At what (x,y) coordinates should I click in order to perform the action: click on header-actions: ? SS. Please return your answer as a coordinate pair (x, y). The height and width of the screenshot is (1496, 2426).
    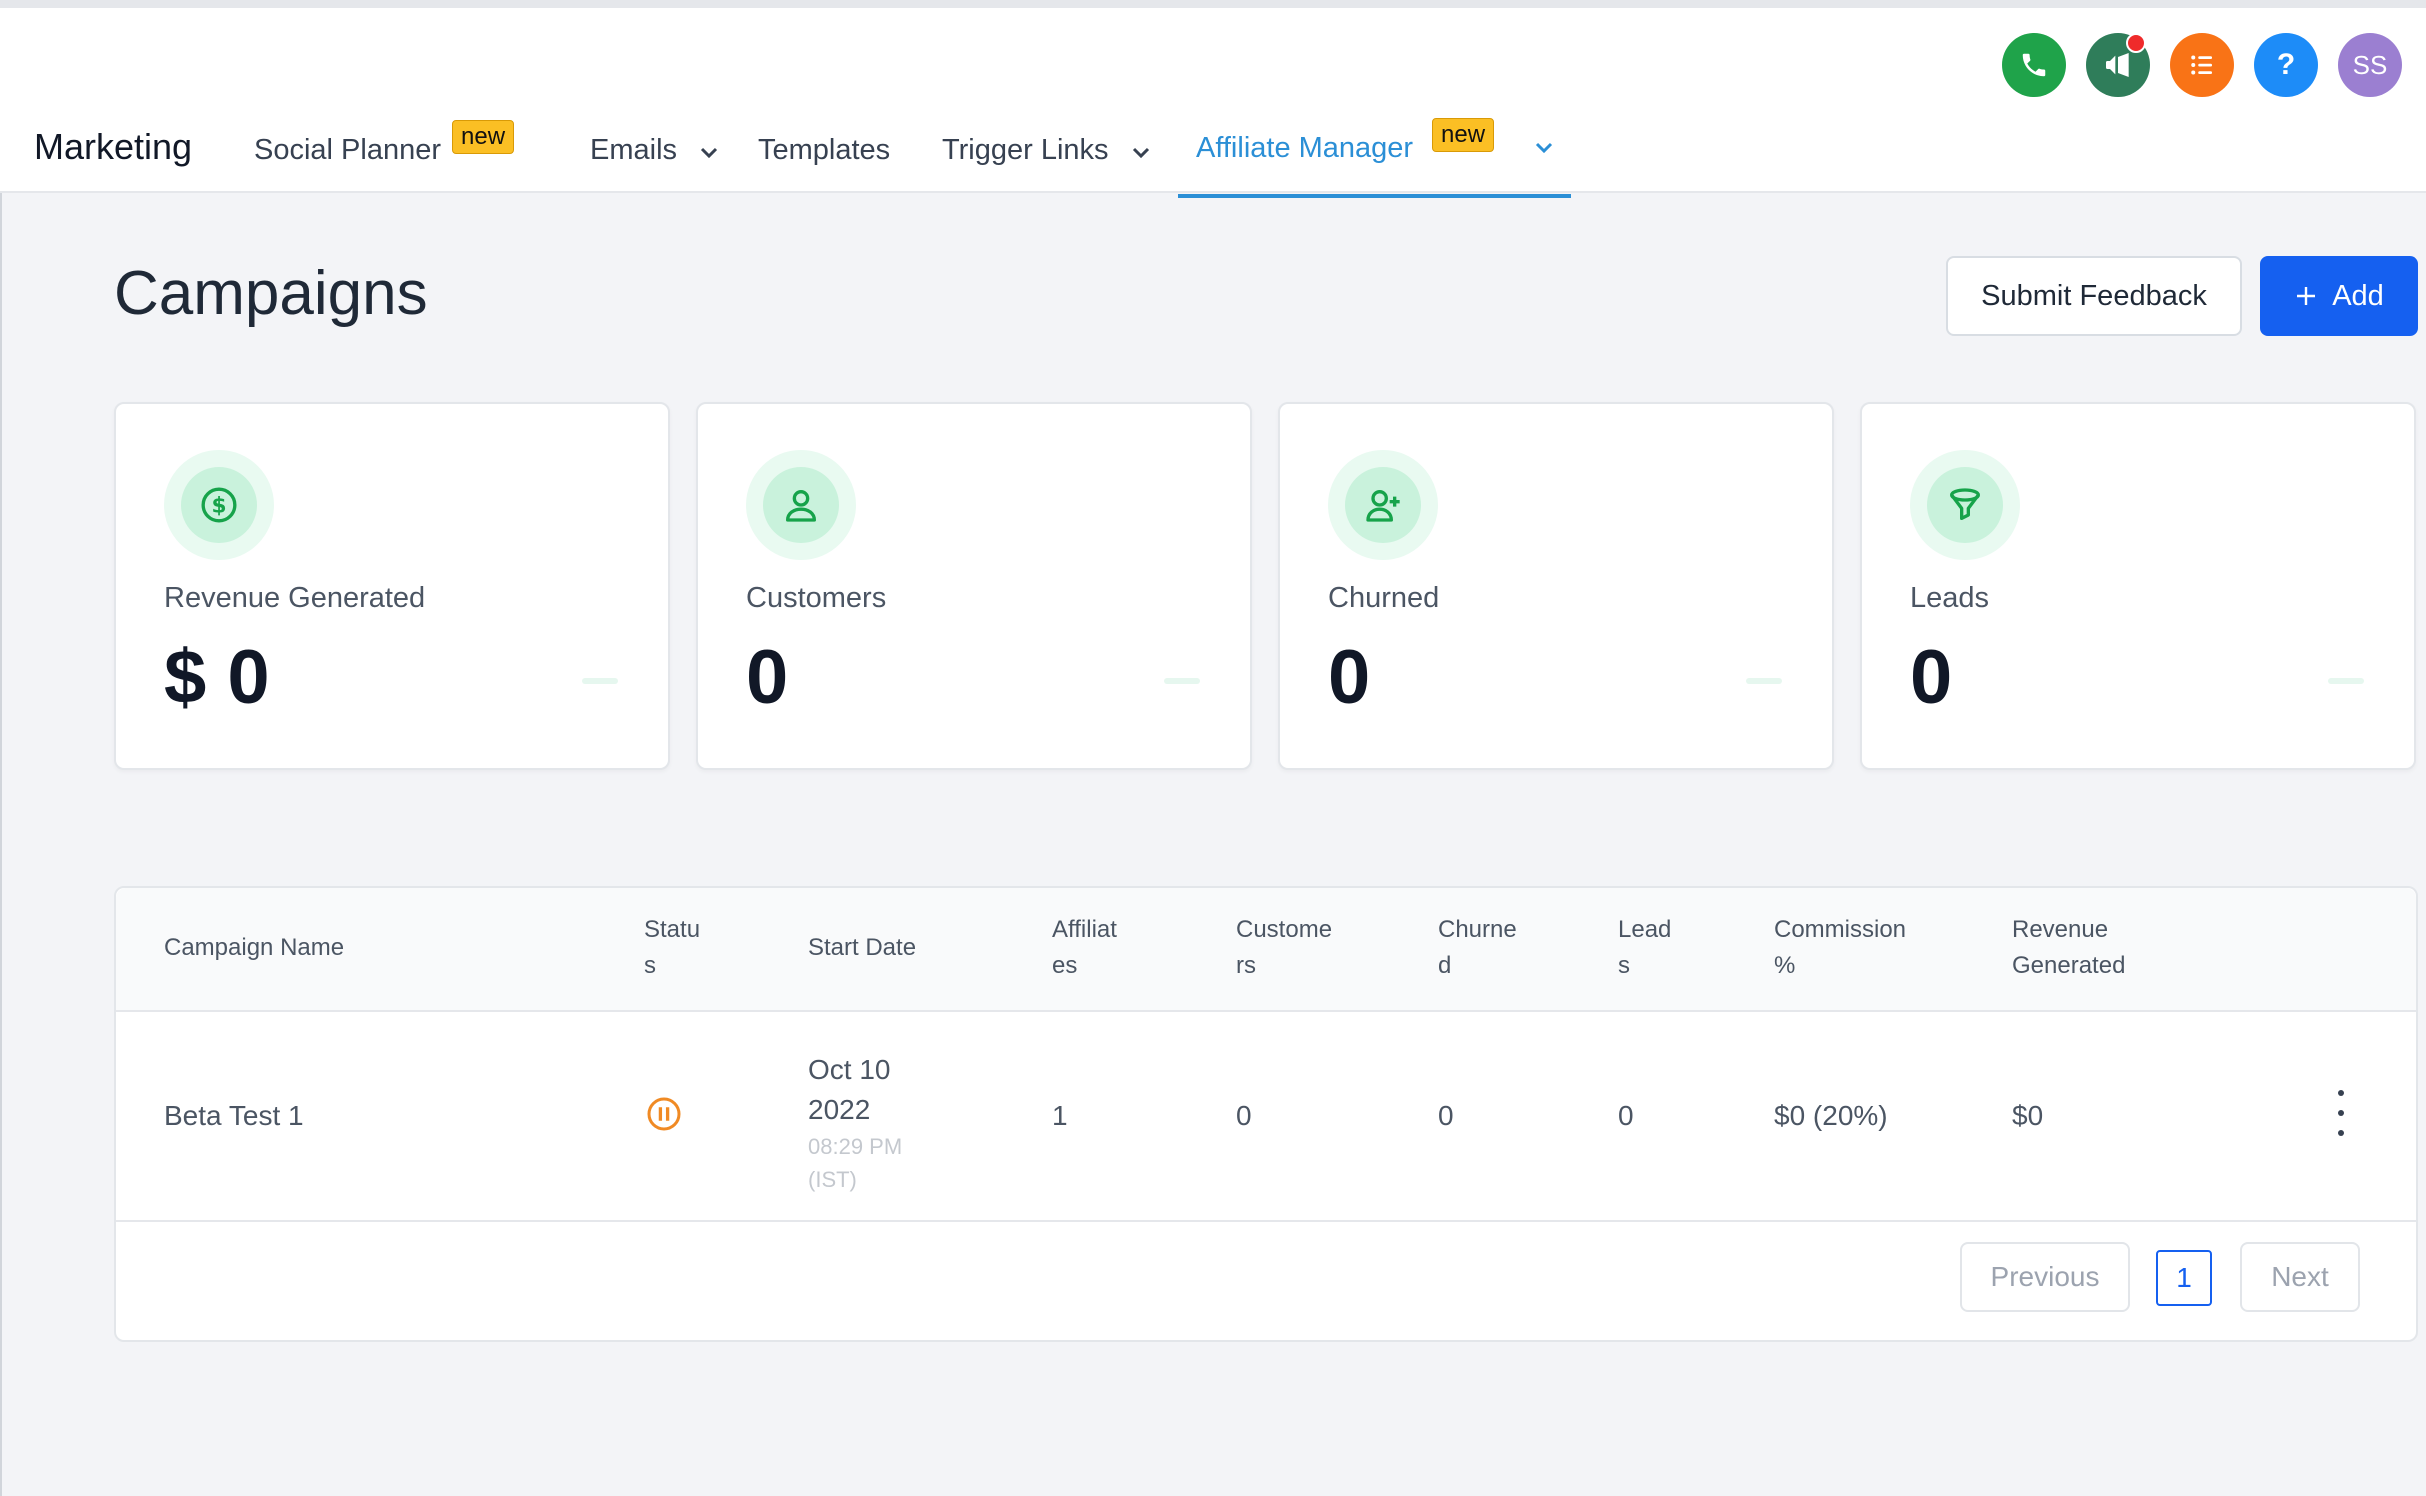
    Looking at the image, I should click on (2202, 65).